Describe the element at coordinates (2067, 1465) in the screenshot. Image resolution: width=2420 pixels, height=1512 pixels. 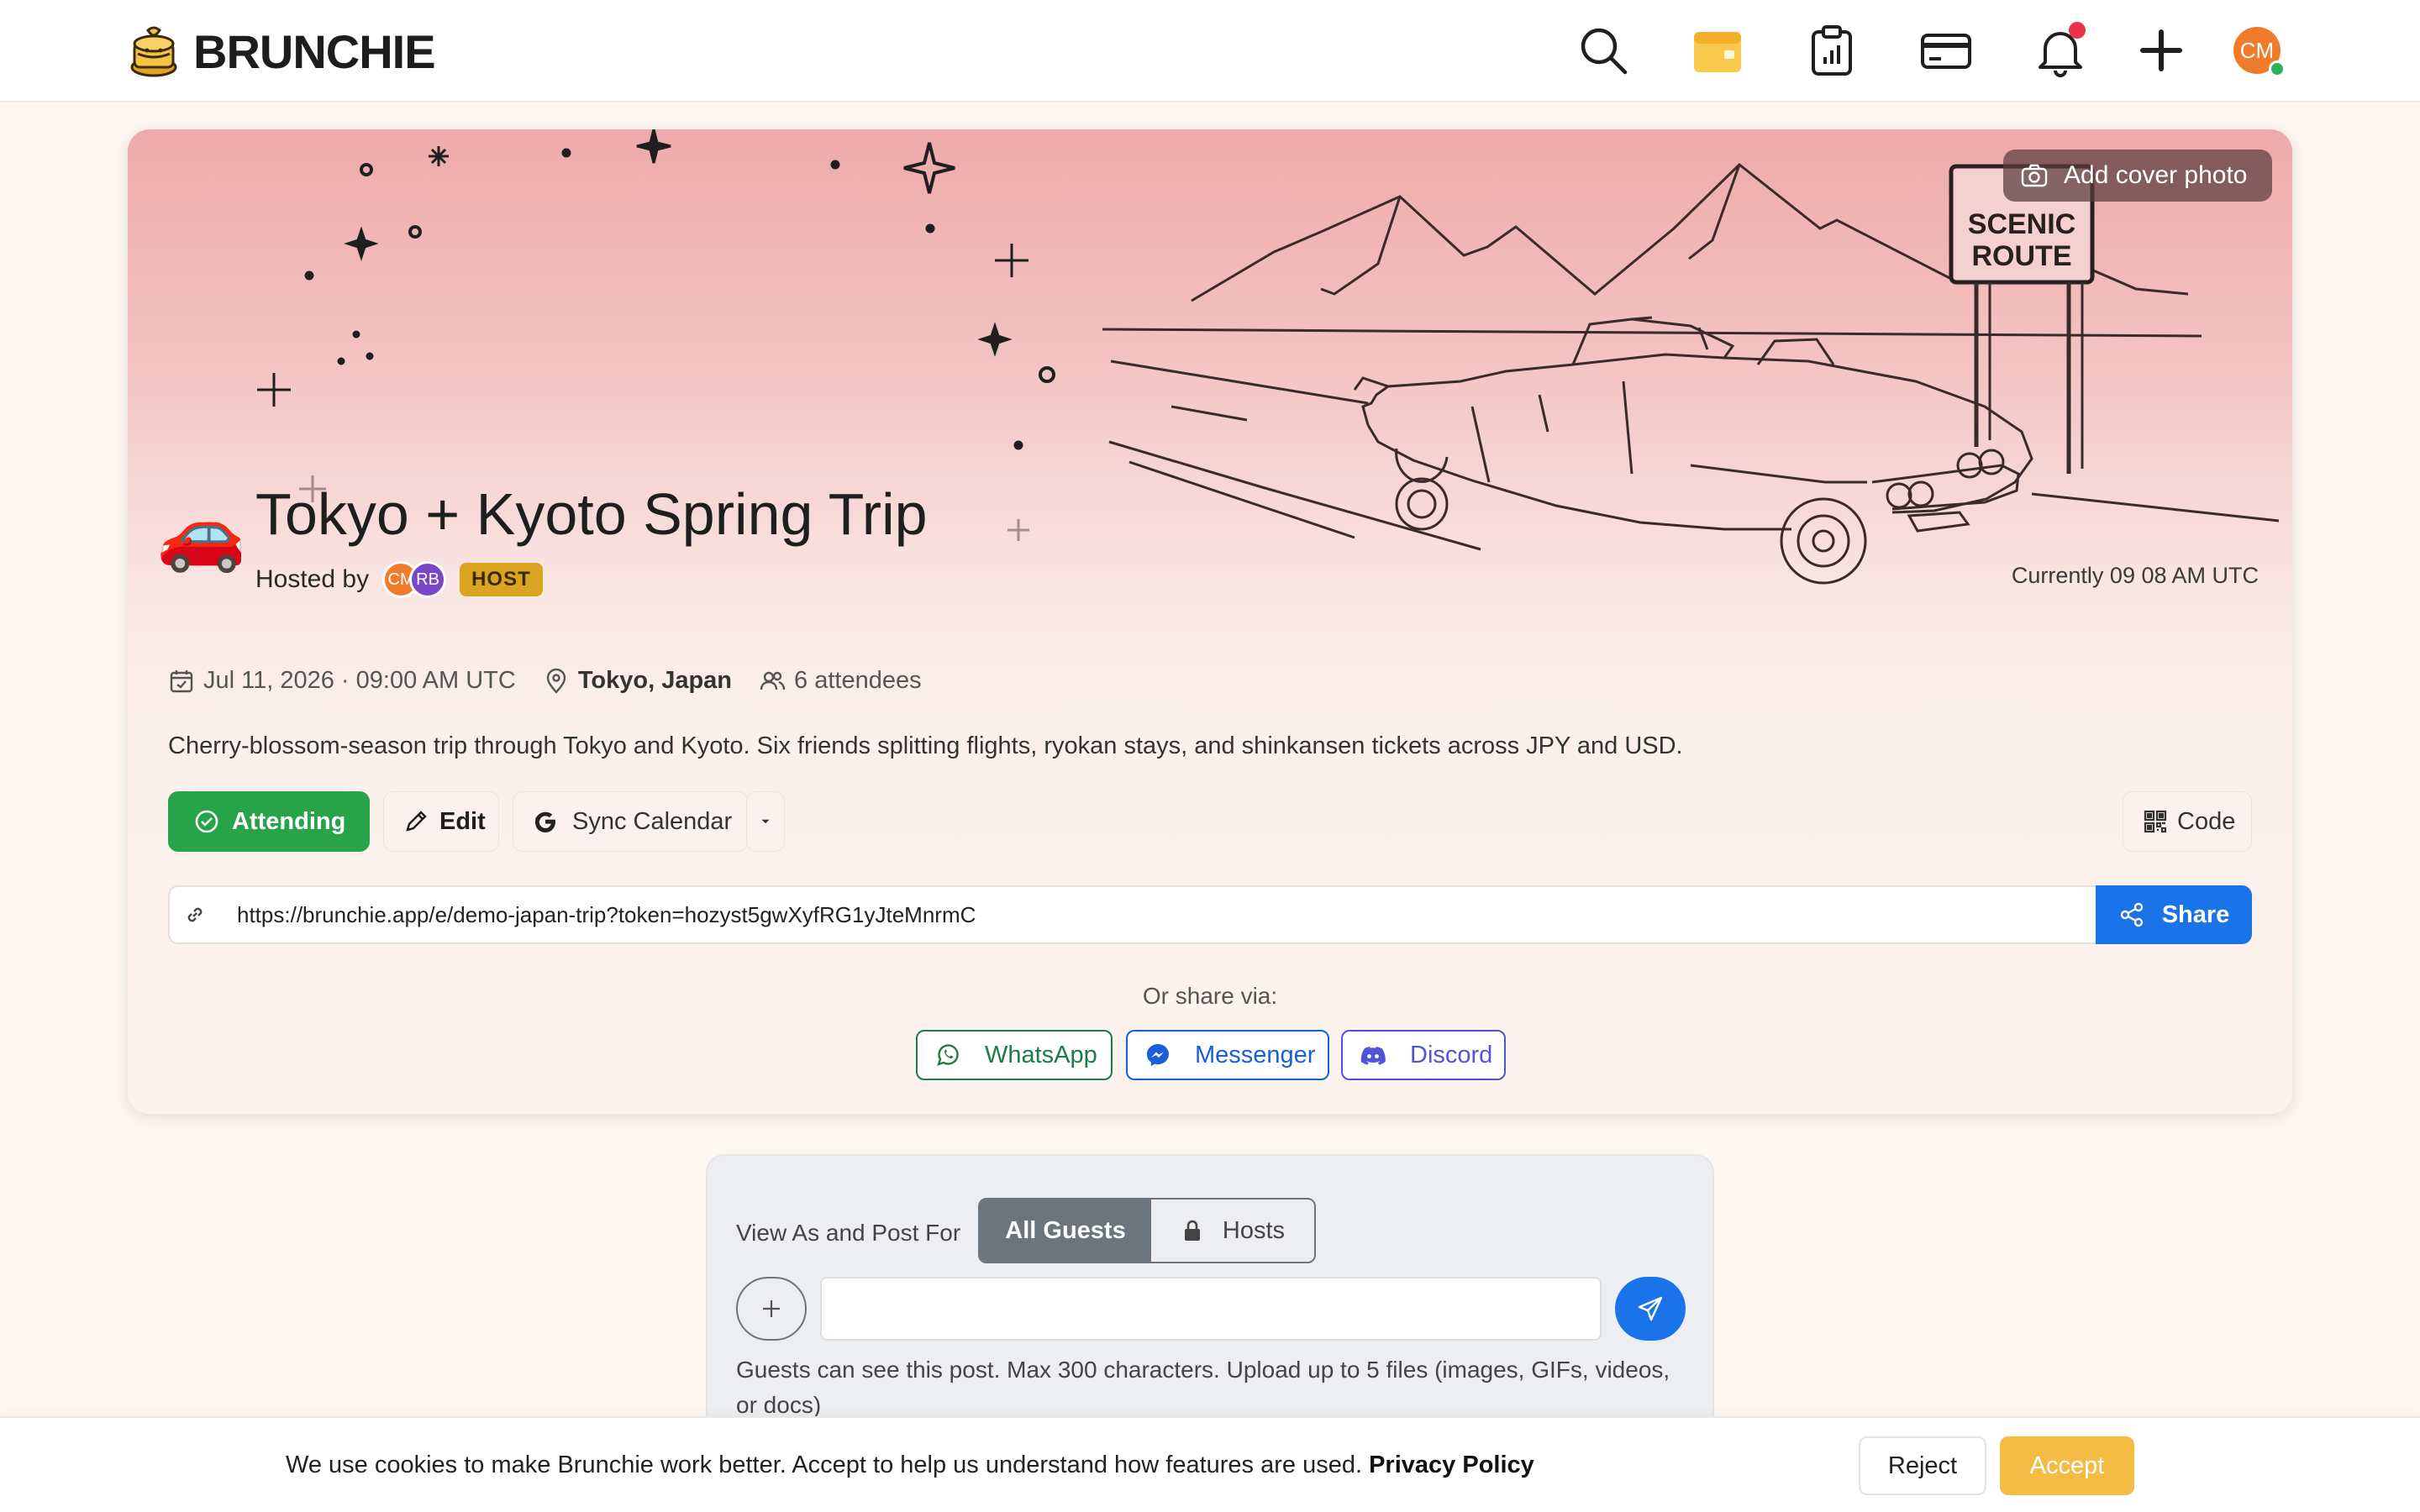
I see `accept-cookies-button: Accept` at that location.